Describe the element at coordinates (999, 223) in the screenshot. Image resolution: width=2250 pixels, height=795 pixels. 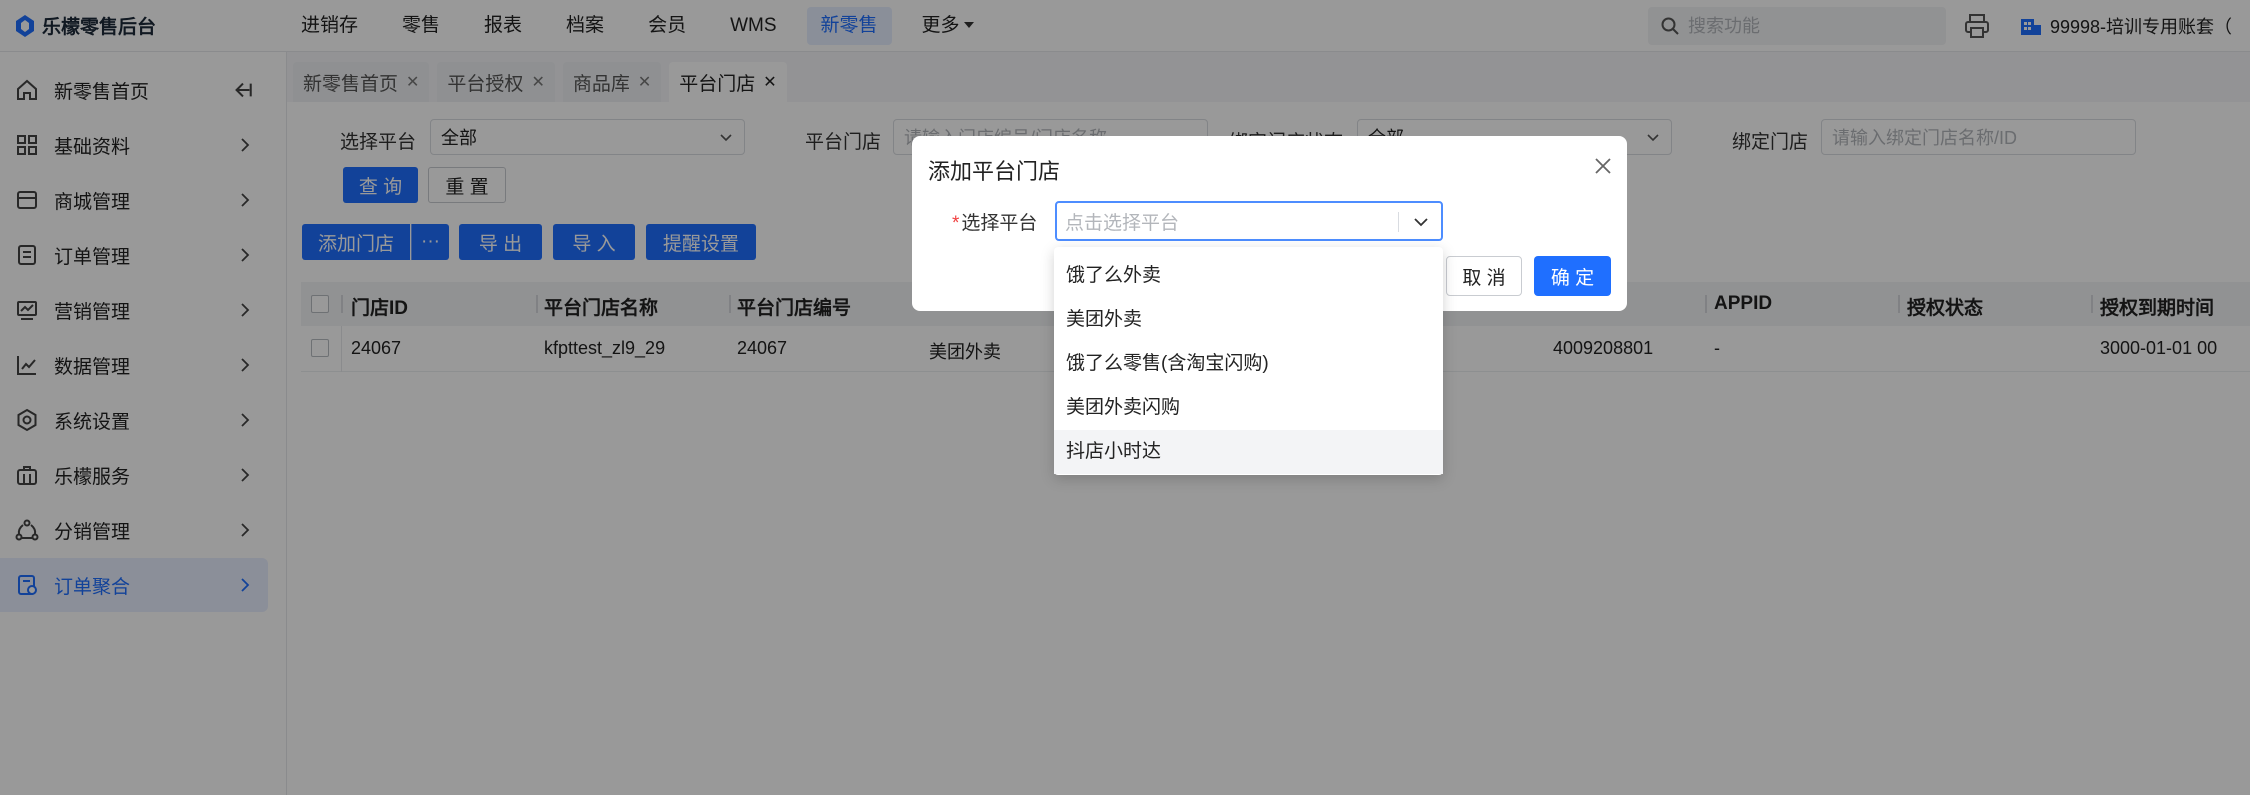
I see `platform-field-label-text: 选择平台` at that location.